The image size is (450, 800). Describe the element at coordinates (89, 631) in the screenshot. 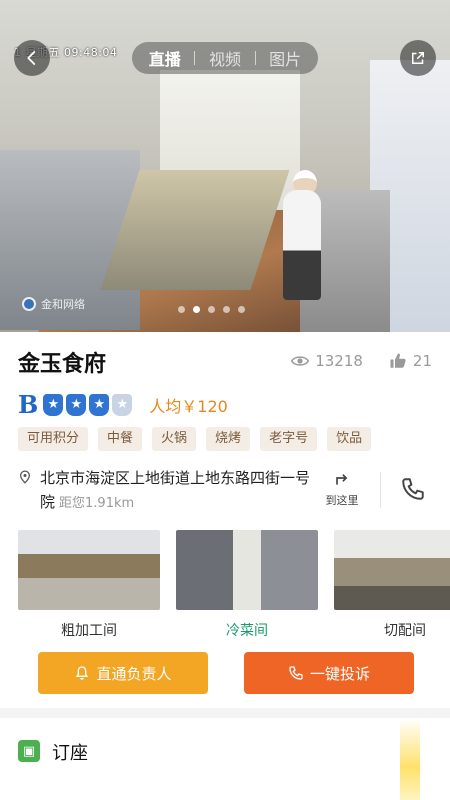

I see `room-label: 粗加工间` at that location.